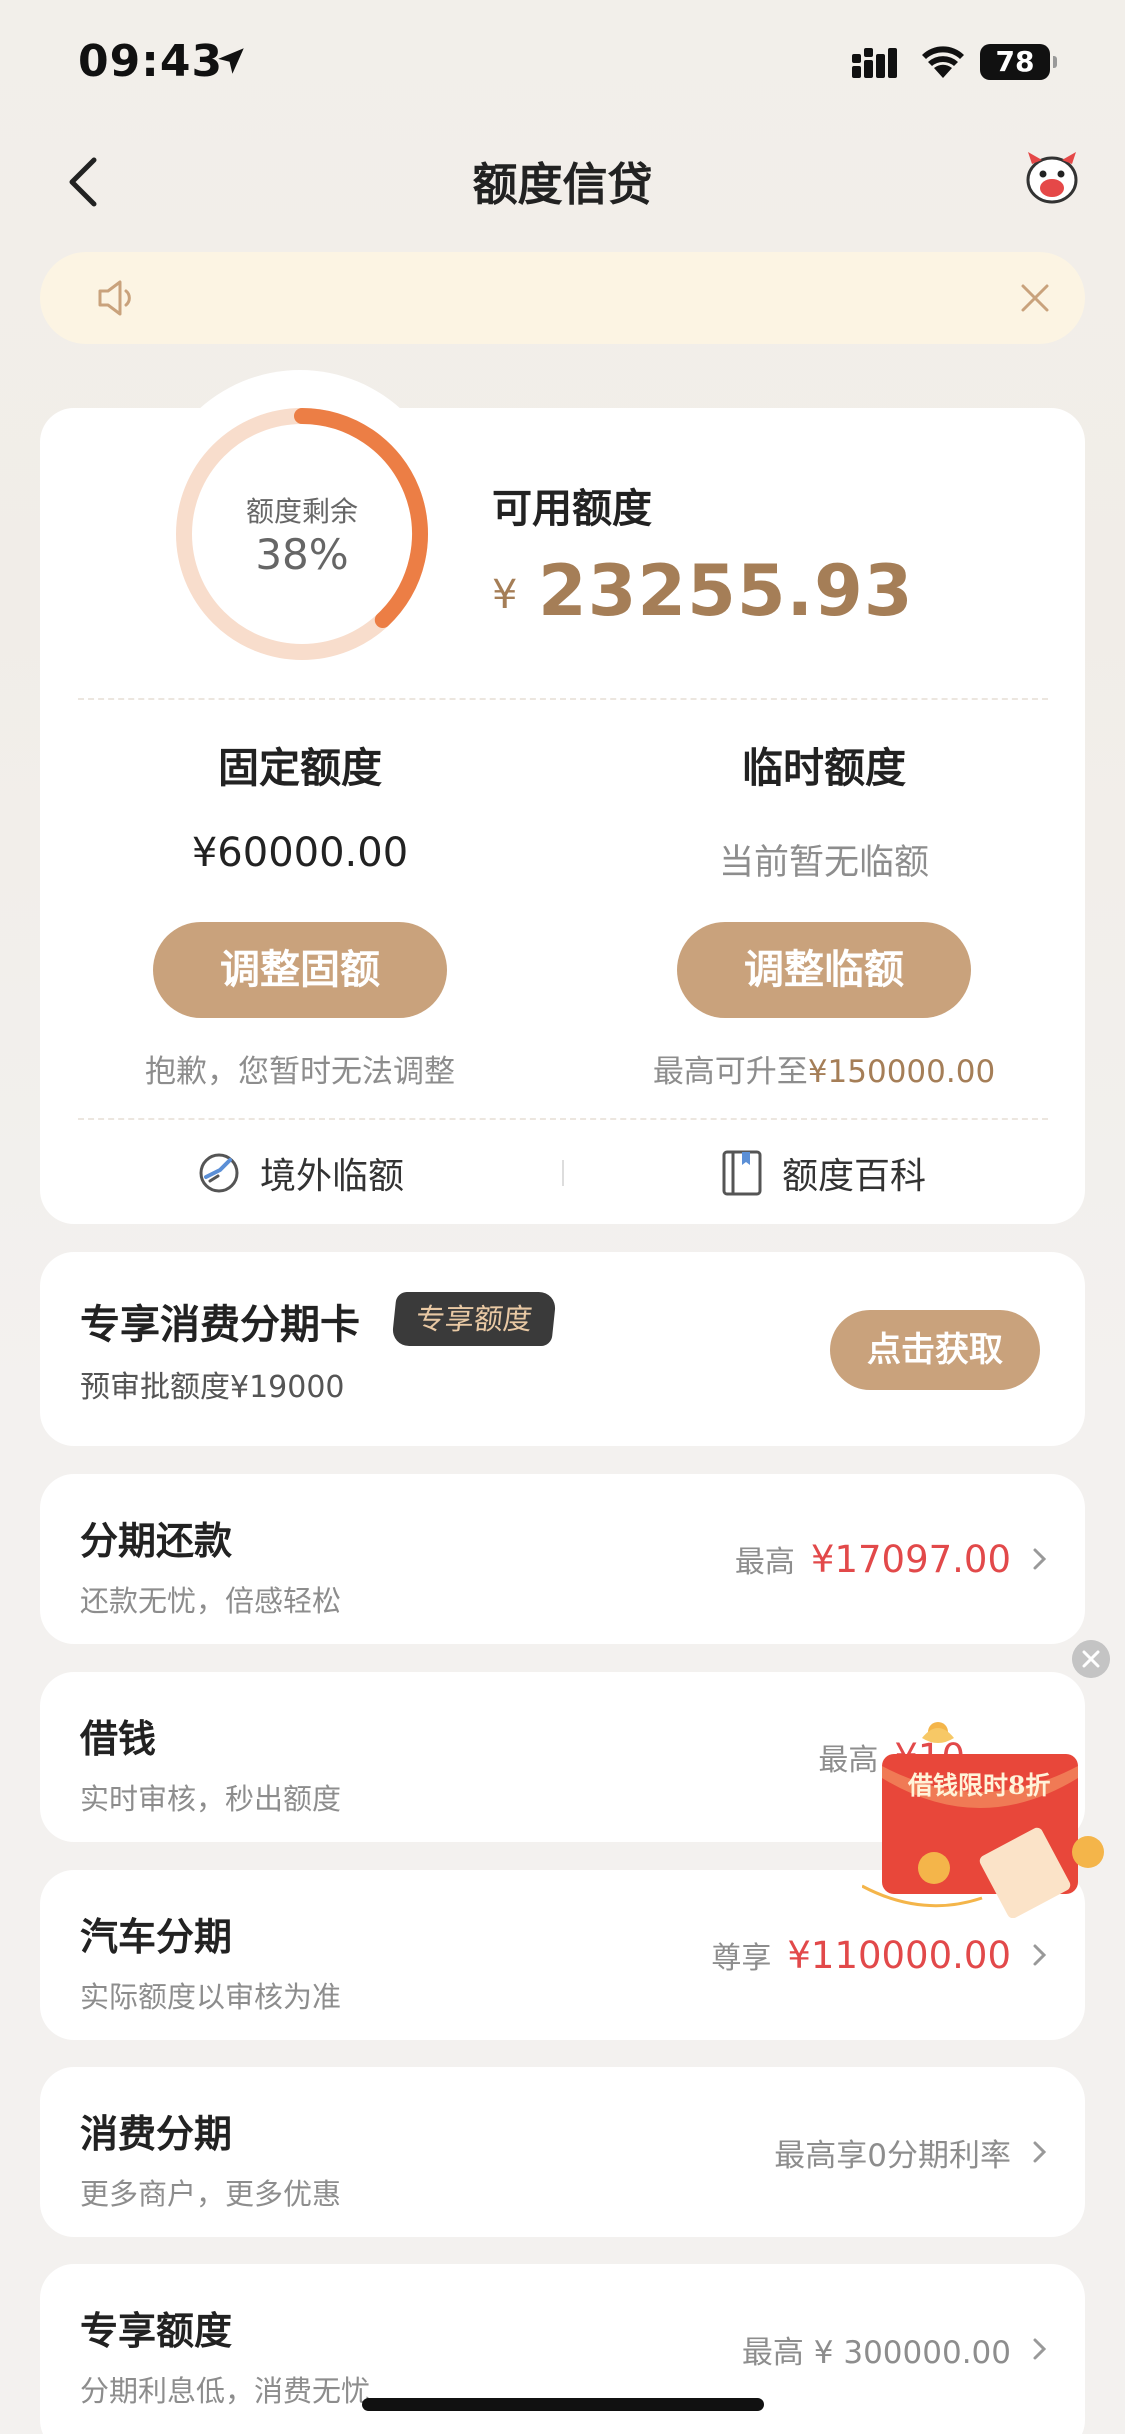 The image size is (1125, 2434). What do you see at coordinates (935, 1350) in the screenshot?
I see `get-now-button: 点击获取` at bounding box center [935, 1350].